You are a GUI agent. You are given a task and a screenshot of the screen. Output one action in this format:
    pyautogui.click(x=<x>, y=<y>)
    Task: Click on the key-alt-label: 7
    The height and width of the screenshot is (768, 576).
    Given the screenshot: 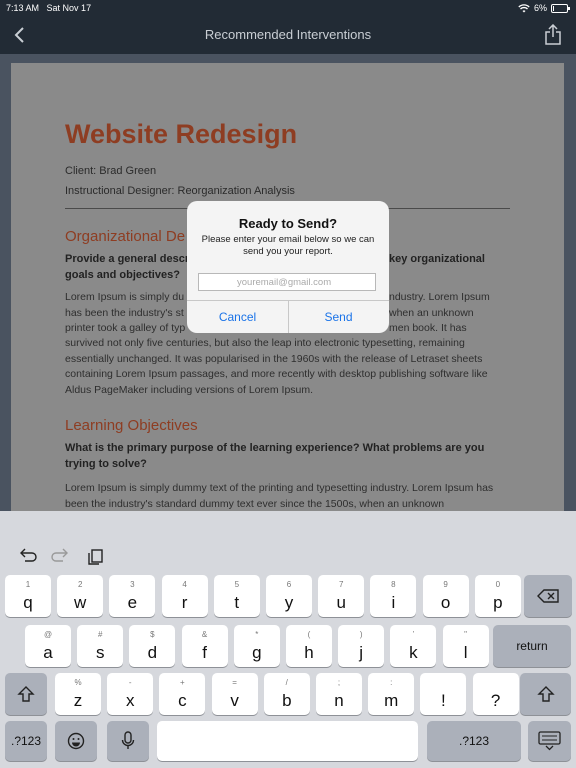 What is the action you would take?
    pyautogui.click(x=341, y=584)
    